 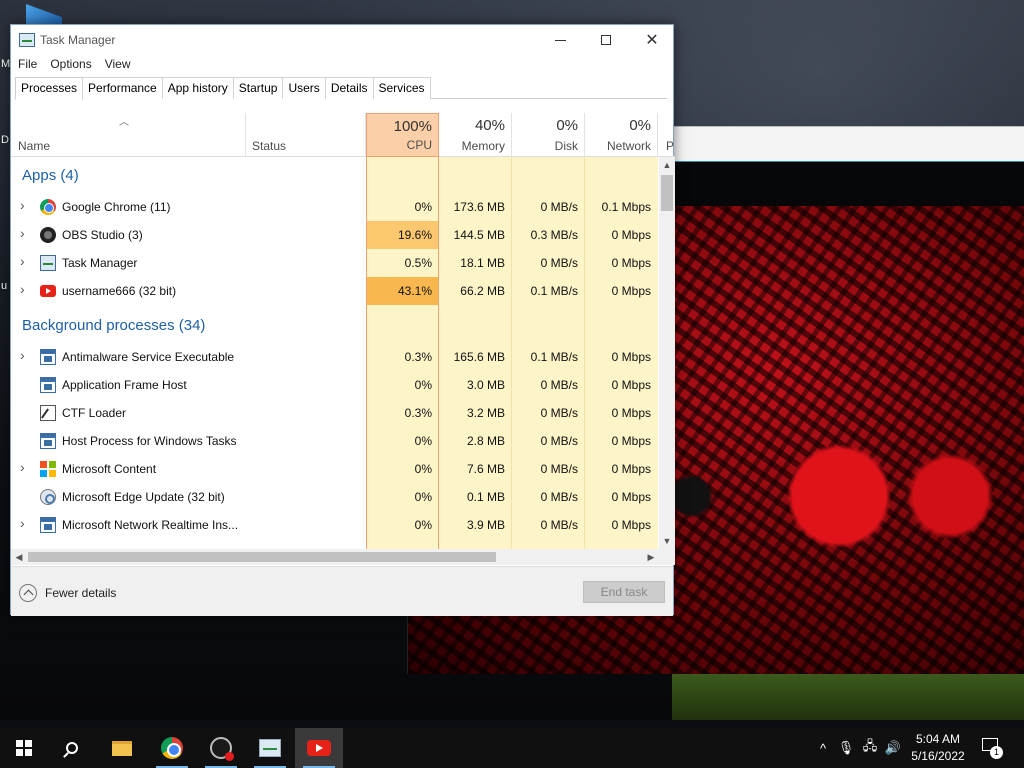 I want to click on chevron-up-icon: ^, so click(x=823, y=748).